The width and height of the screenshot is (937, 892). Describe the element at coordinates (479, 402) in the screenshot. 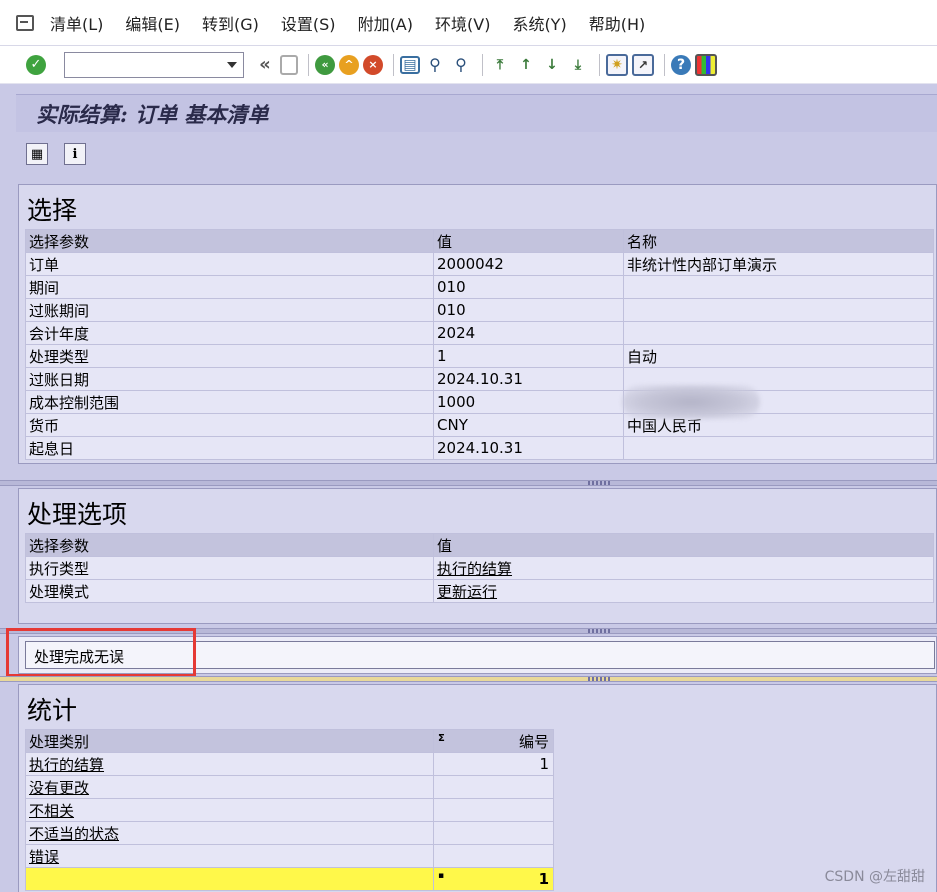

I see `table-row: 成本控制范围 1000` at that location.